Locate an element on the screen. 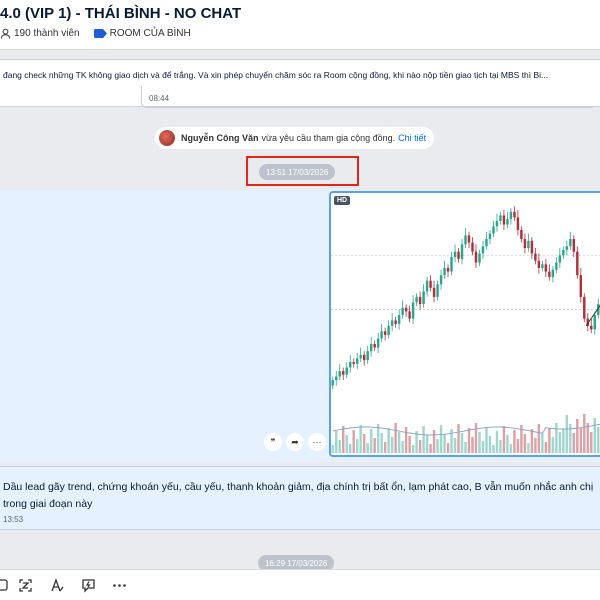  message-time: 08:44 is located at coordinates (159, 98).